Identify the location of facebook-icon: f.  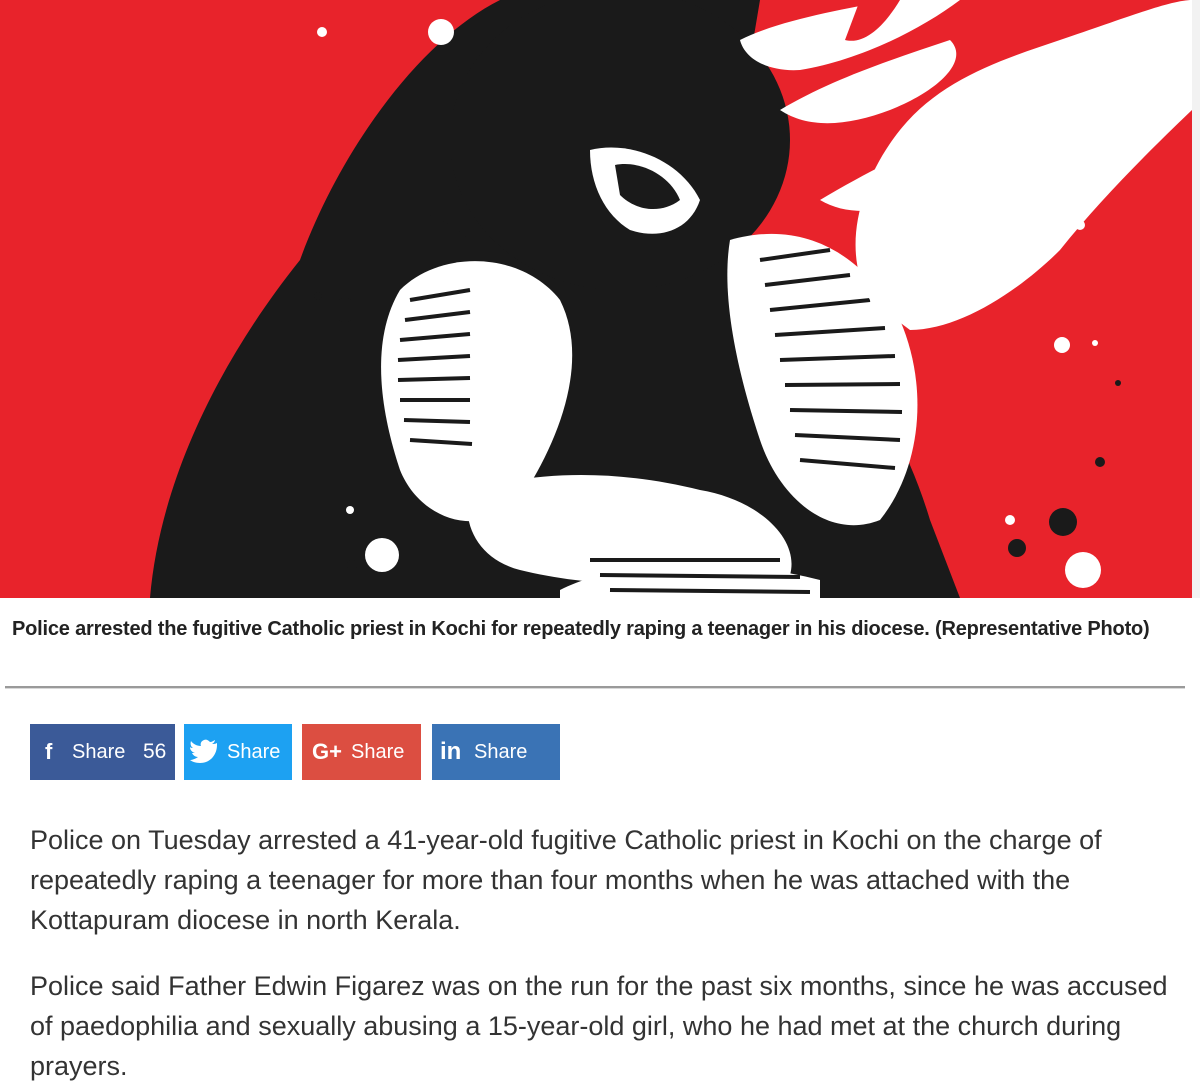
(49, 751).